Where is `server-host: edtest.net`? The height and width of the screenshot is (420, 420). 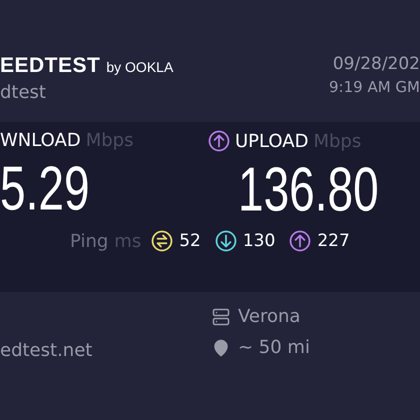
server-host: edtest.net is located at coordinates (46, 350).